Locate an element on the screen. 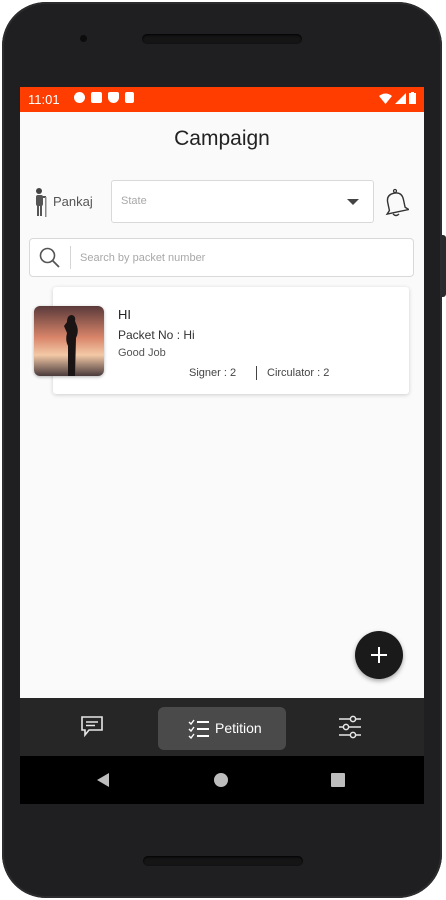 The image size is (446, 900). signer-count: Signer : 2 is located at coordinates (213, 373).